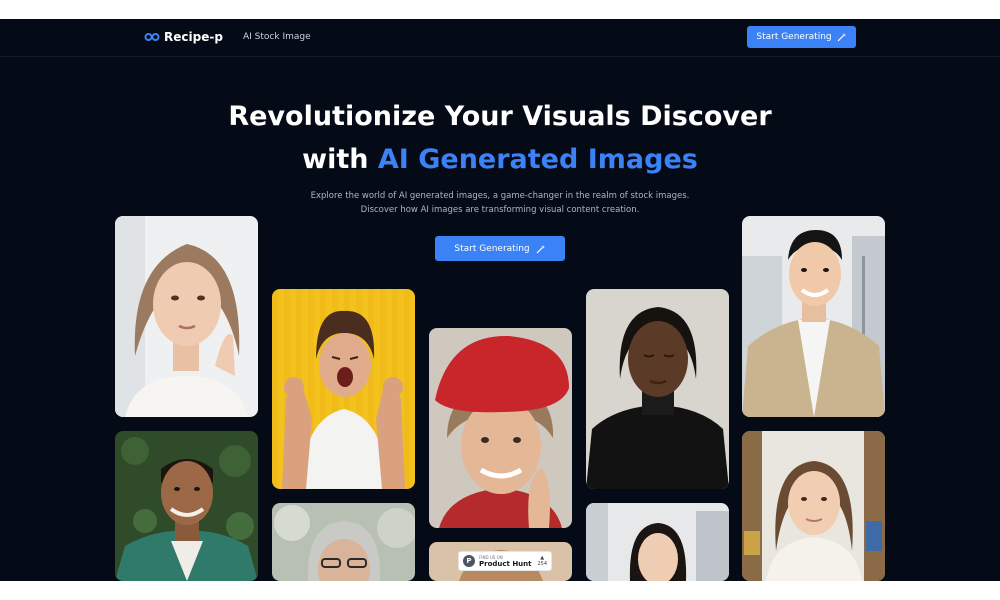 The height and width of the screenshot is (600, 1000). What do you see at coordinates (537, 159) in the screenshot?
I see `hero-title-accent: AI Generated Images` at bounding box center [537, 159].